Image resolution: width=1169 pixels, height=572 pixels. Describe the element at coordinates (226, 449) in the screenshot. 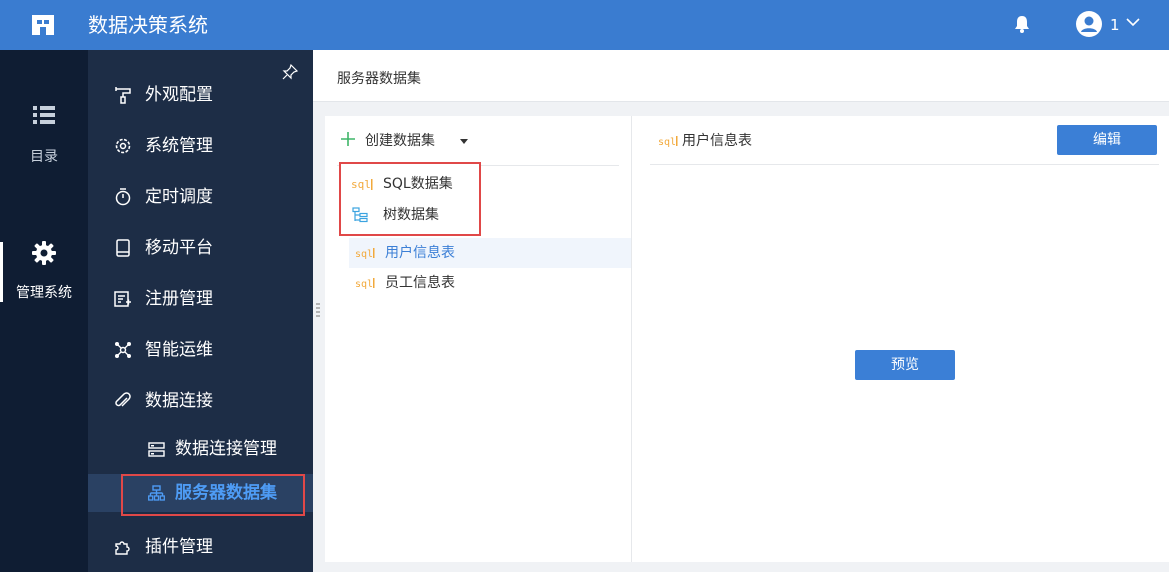

I see `sidebar-subitem-label: 数据连接管理` at that location.